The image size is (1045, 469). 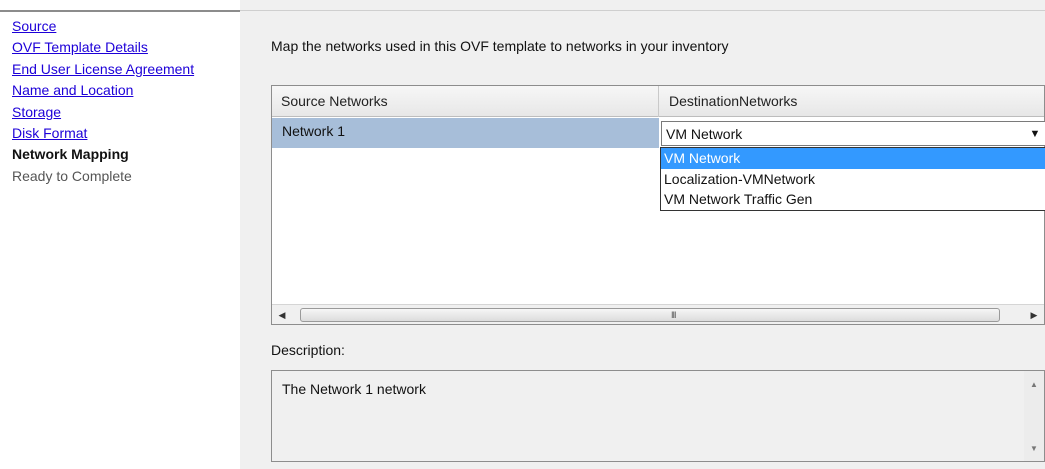 I want to click on nav-step-ready-to-complete: Ready to Complete, so click(x=103, y=176).